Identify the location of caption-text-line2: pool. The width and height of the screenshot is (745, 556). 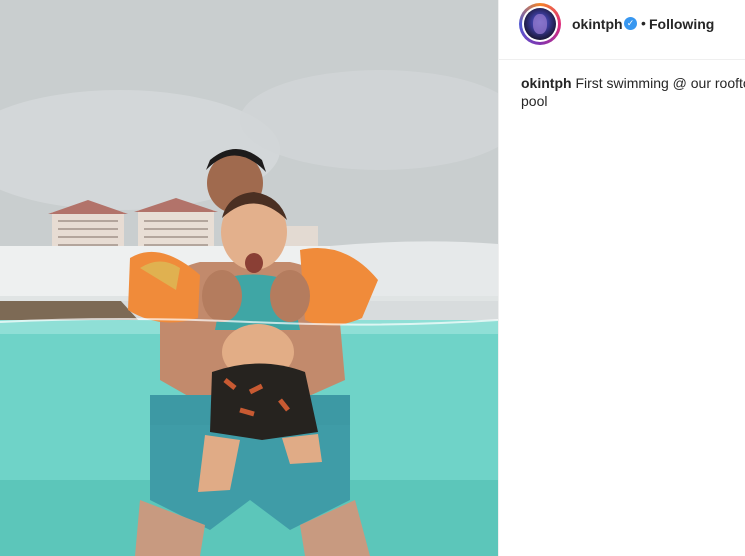
(534, 101).